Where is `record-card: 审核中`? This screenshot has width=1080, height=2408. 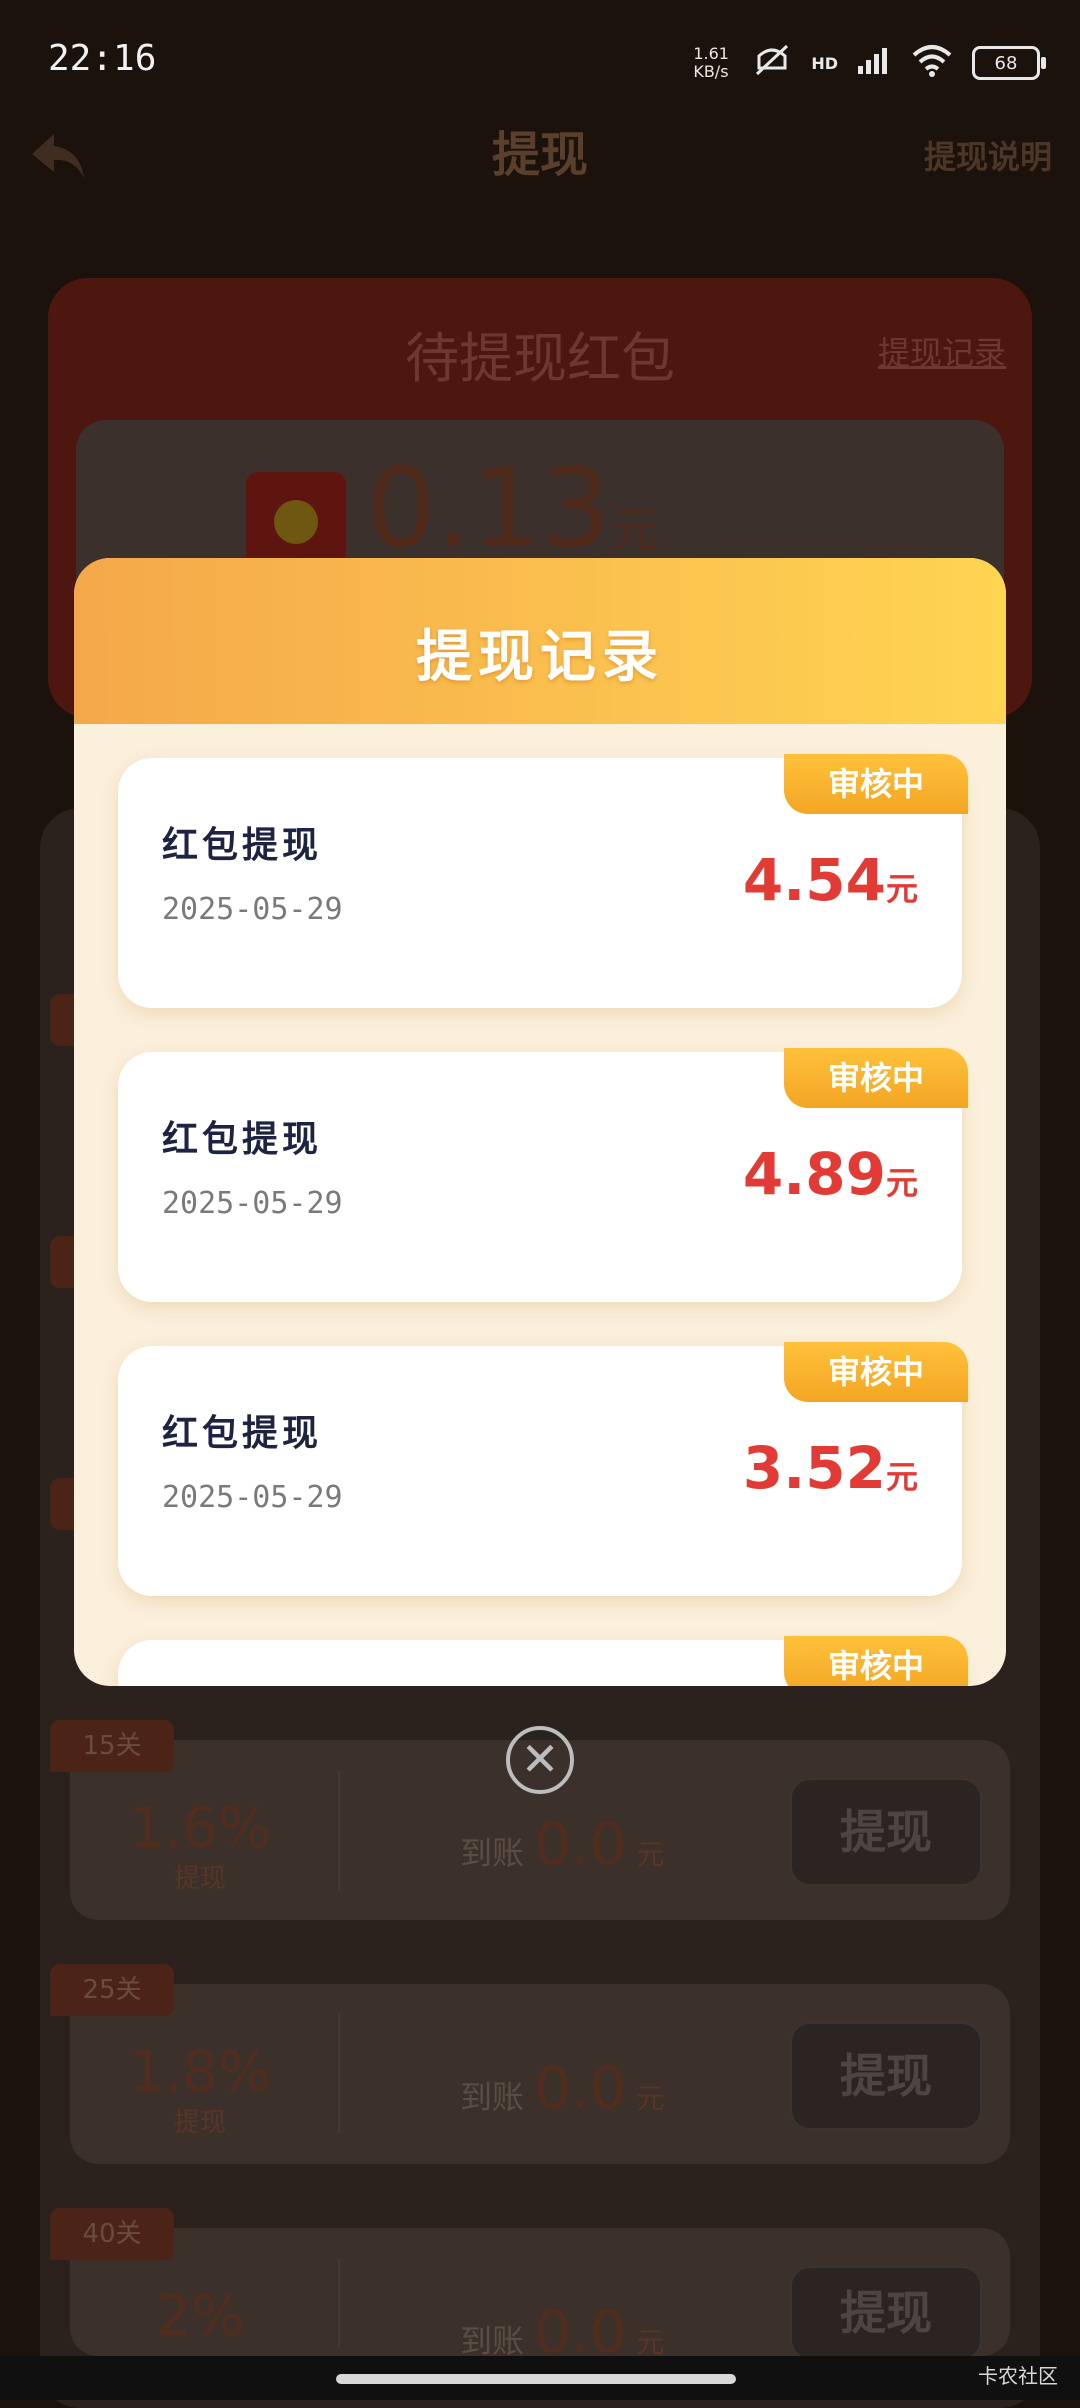 record-card: 审核中 is located at coordinates (543, 1661).